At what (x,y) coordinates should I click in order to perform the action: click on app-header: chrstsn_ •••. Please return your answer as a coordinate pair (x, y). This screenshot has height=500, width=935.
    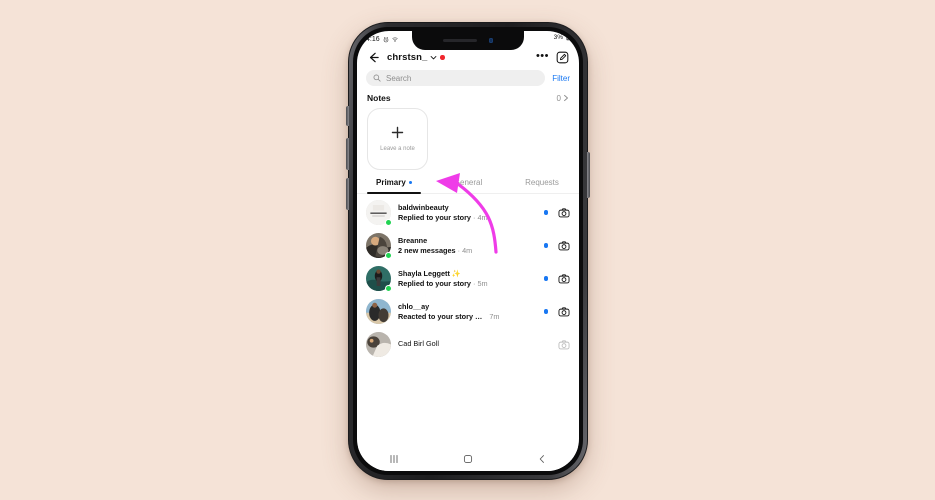
    Looking at the image, I should click on (468, 58).